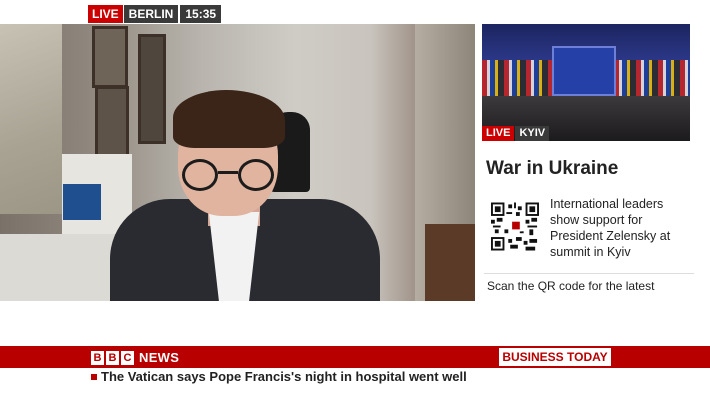 Image resolution: width=710 pixels, height=400 pixels. What do you see at coordinates (552, 168) in the screenshot?
I see `side-panel-title: War in Ukraine` at bounding box center [552, 168].